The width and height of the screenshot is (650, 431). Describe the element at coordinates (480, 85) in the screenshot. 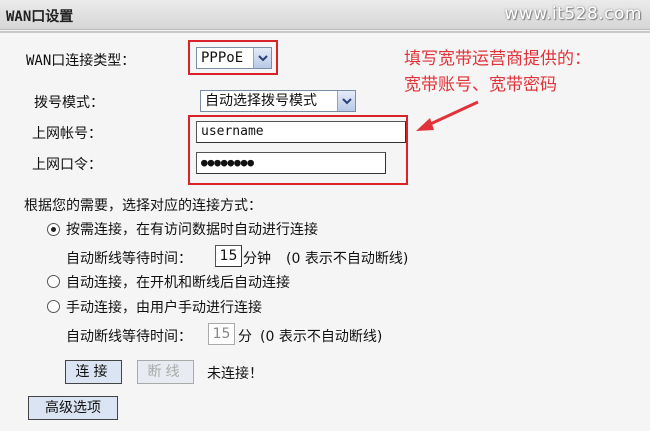

I see `annotation-line-2: 宽带账号、宽带密码` at that location.